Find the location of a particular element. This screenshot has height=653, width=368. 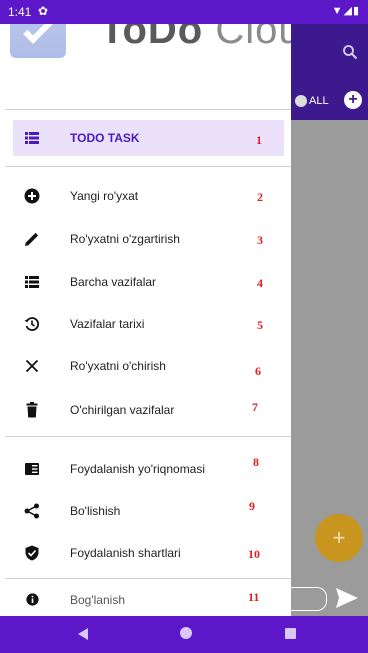

add-circle-icon is located at coordinates (32, 196).